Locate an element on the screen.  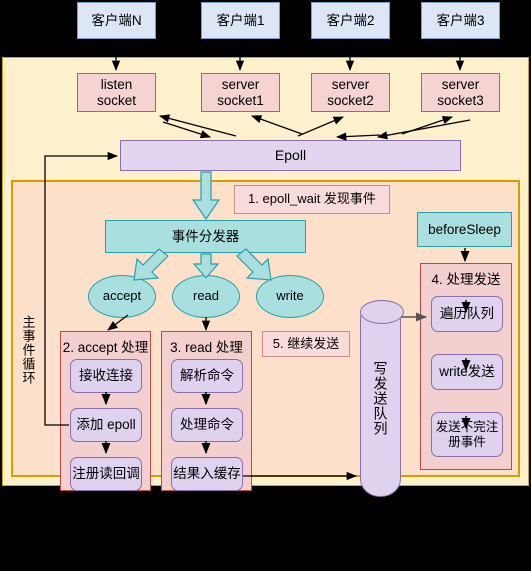
step-box: 添加 epoll is located at coordinates (106, 425).